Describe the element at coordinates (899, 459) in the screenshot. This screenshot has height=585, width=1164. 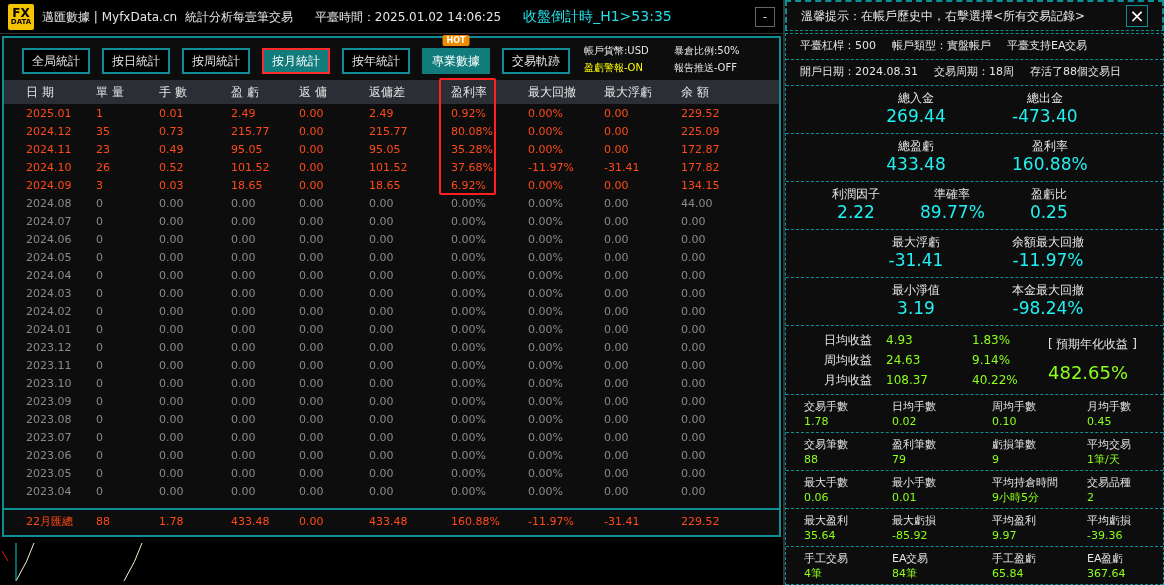
I see `metric-value: 79` at that location.